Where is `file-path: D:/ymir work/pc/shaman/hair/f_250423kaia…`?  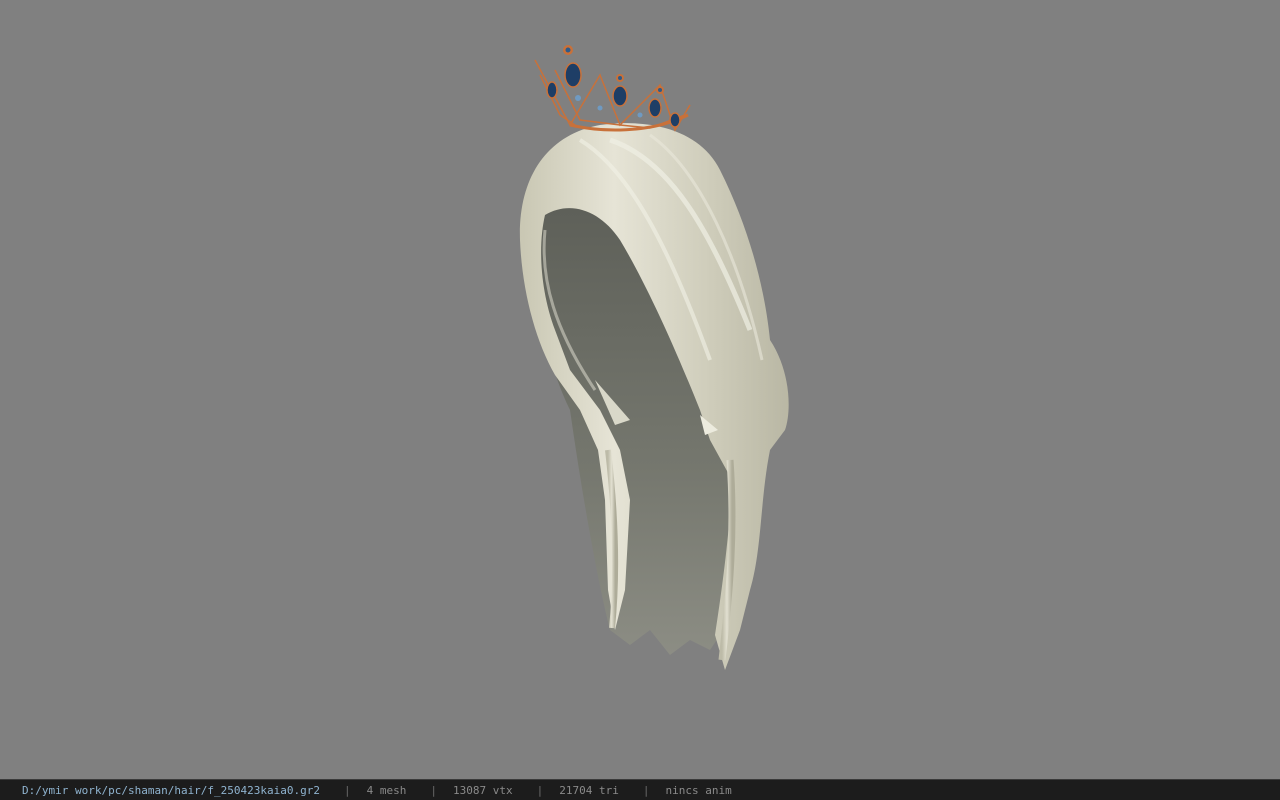
file-path: D:/ymir work/pc/shaman/hair/f_250423kaia… is located at coordinates (171, 790).